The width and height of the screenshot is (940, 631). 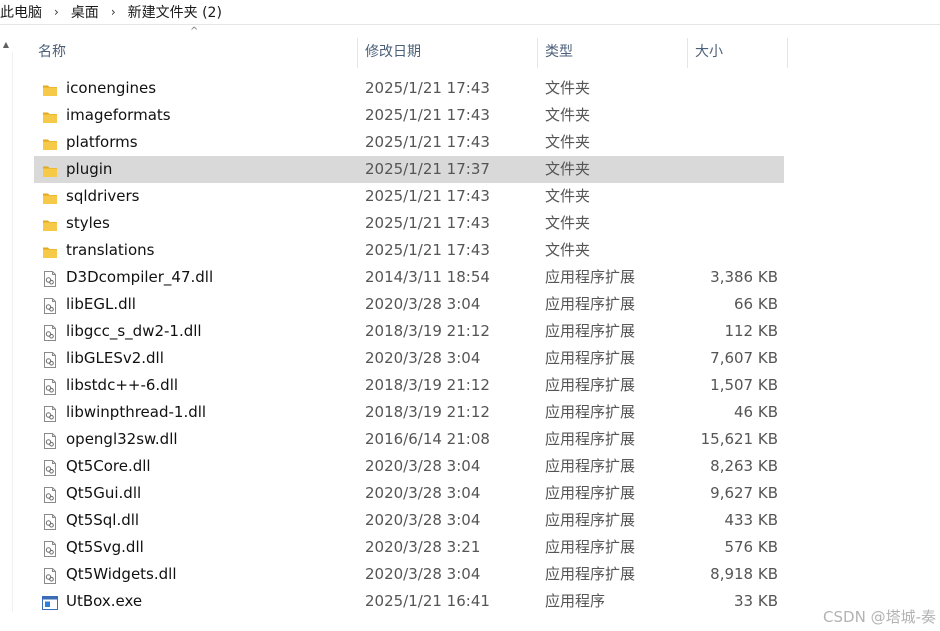 I want to click on breadcrumb-this-pc: 此电脑, so click(x=23, y=12).